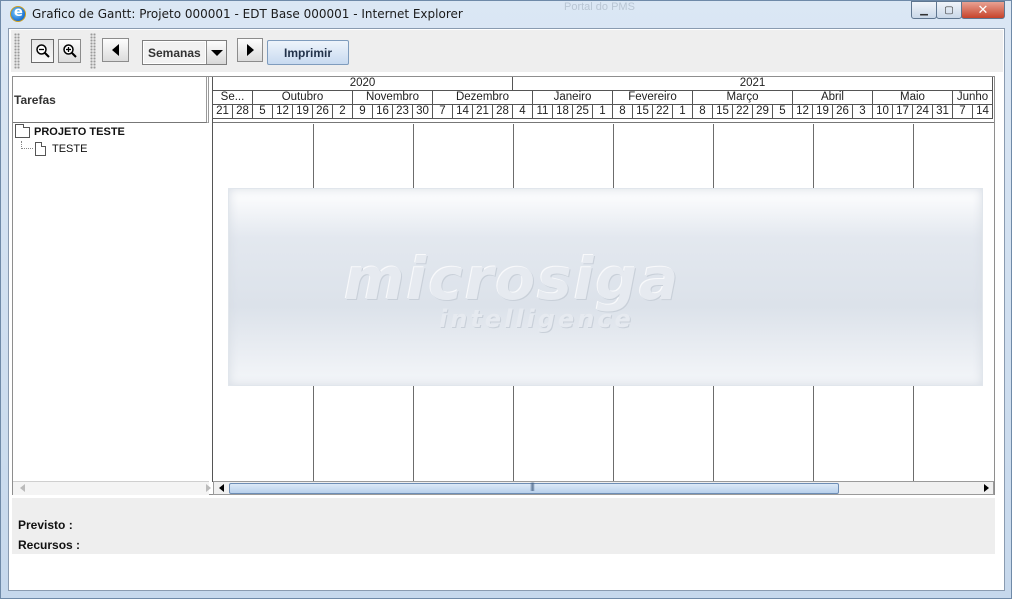  What do you see at coordinates (18, 13) in the screenshot?
I see `internet-explorer-icon` at bounding box center [18, 13].